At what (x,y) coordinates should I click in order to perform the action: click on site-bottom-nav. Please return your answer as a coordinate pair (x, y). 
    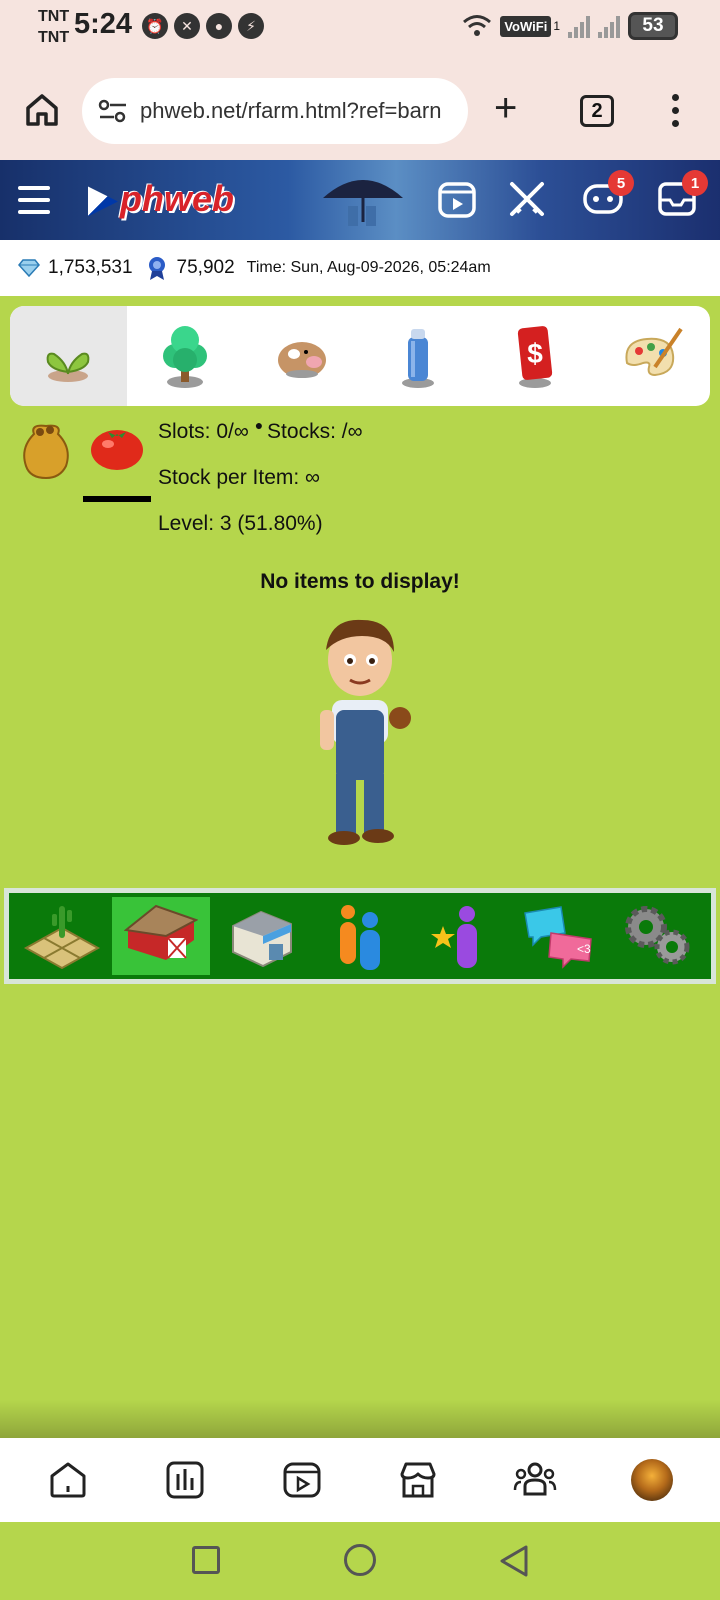
    Looking at the image, I should click on (360, 1480).